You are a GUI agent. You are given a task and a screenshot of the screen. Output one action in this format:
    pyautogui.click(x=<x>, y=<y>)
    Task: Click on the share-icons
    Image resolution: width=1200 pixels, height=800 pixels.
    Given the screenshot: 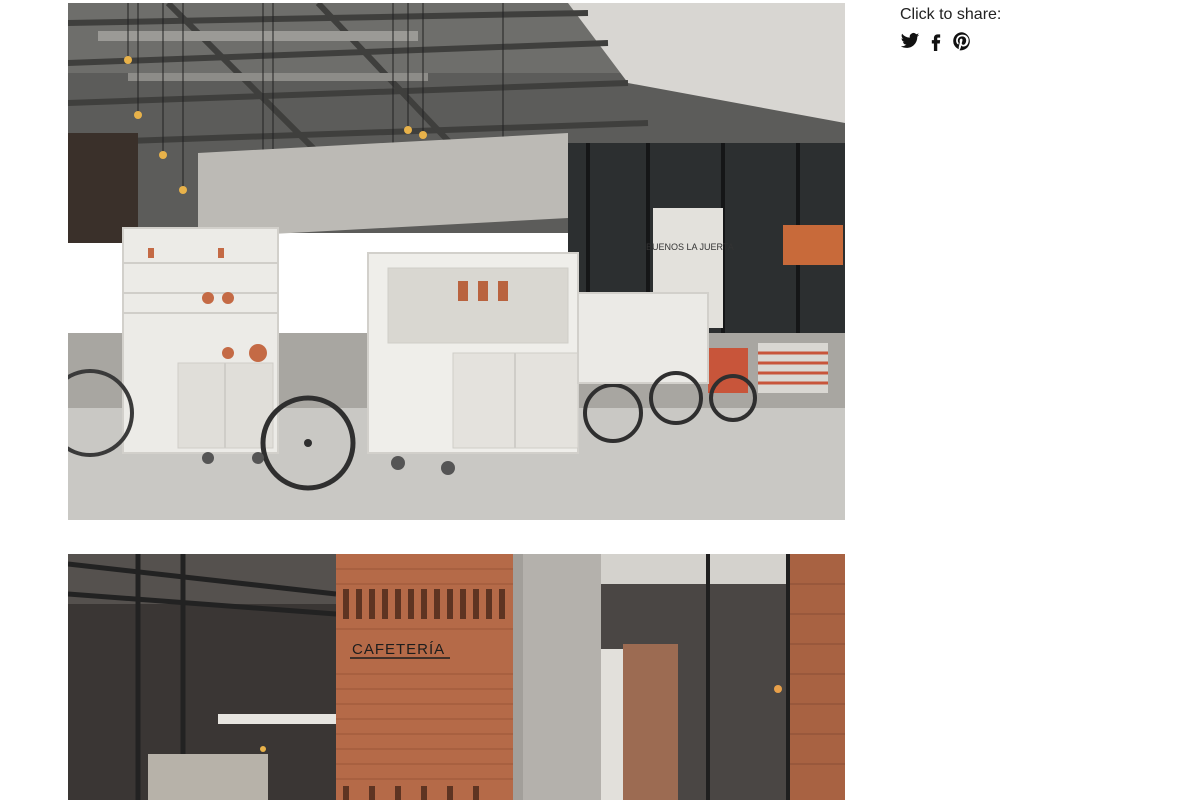 What is the action you would take?
    pyautogui.click(x=950, y=41)
    